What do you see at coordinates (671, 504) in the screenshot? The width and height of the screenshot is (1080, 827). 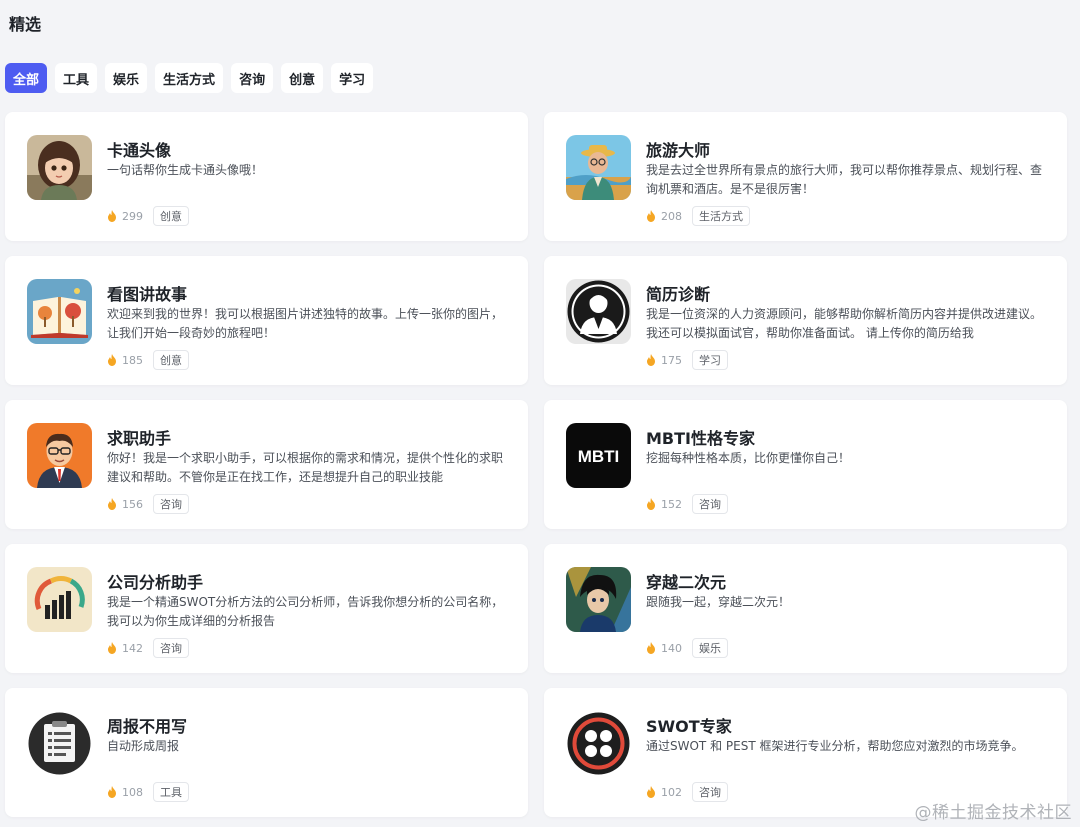 I see `usage-count: 152` at bounding box center [671, 504].